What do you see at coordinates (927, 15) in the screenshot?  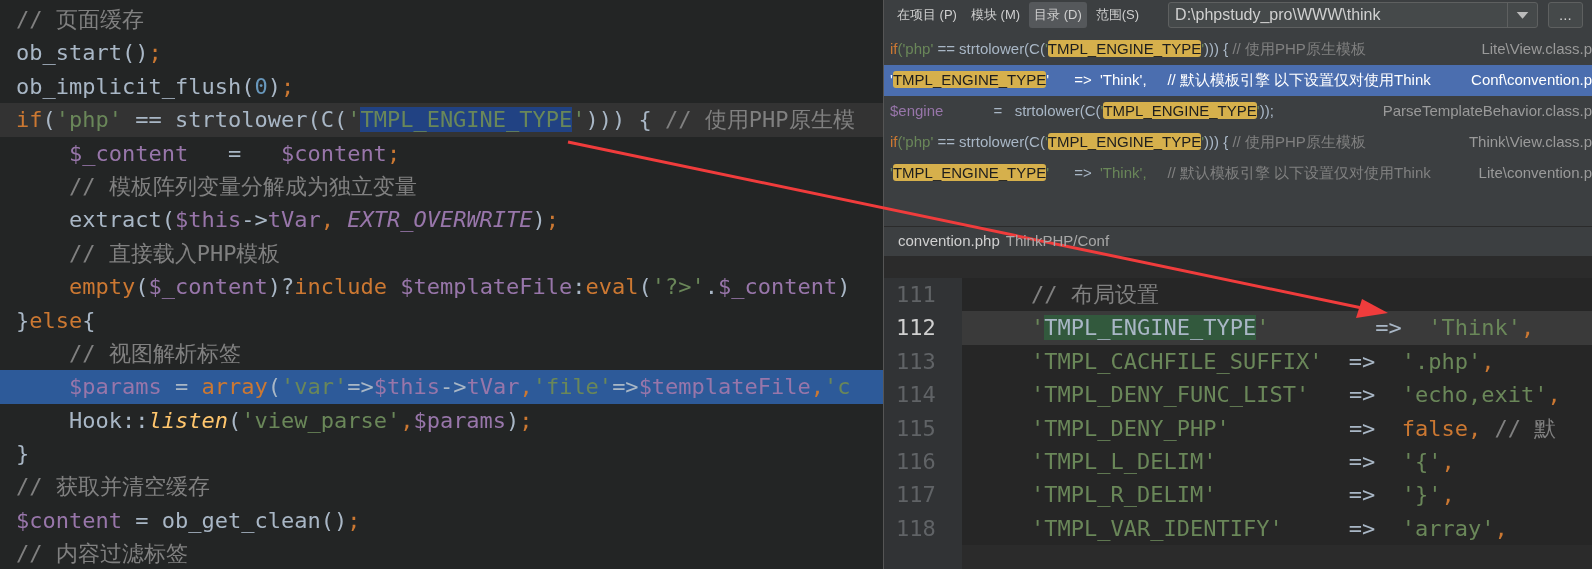 I see `scope-tab: 在项目 (P)` at bounding box center [927, 15].